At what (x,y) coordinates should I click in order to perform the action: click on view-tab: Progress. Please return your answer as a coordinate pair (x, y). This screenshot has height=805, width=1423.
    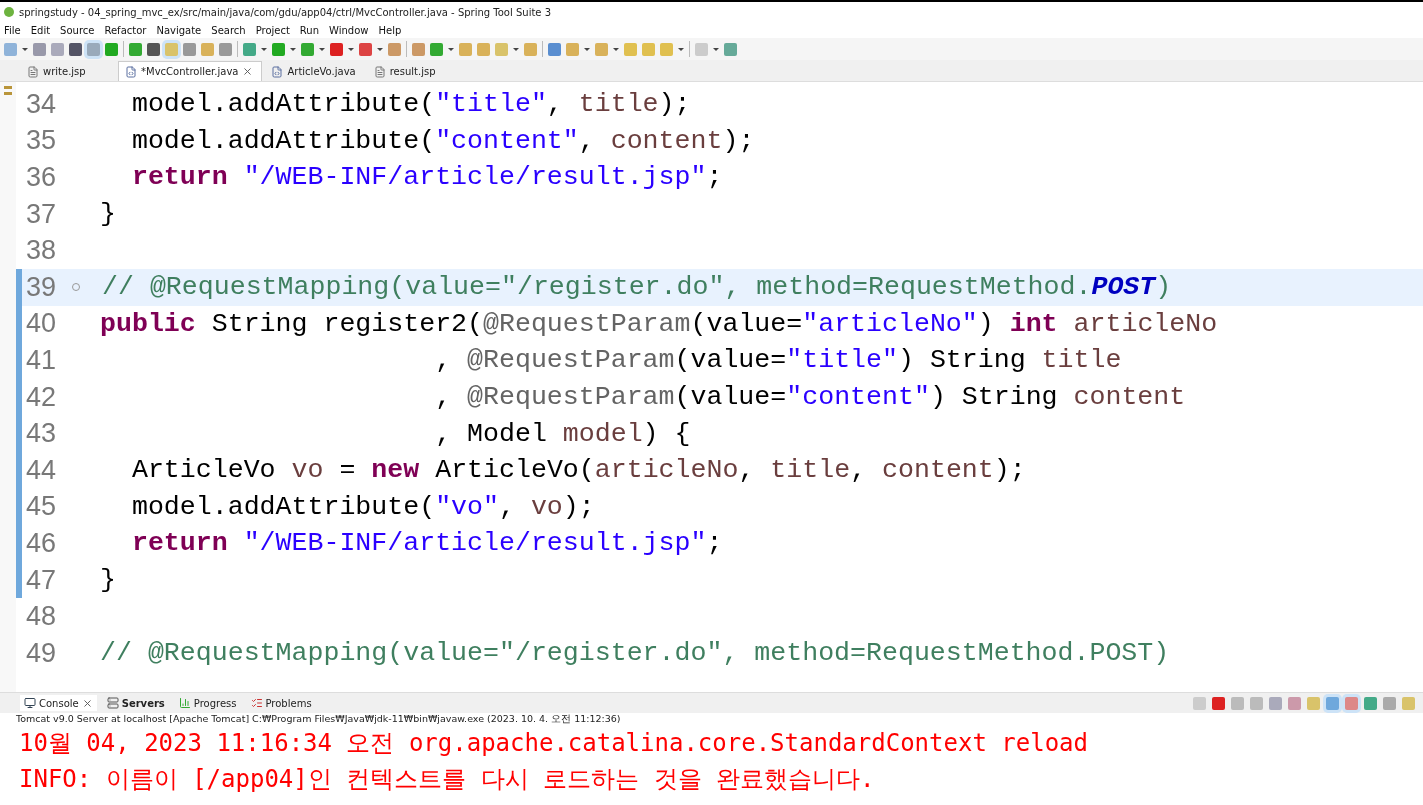
    Looking at the image, I should click on (207, 703).